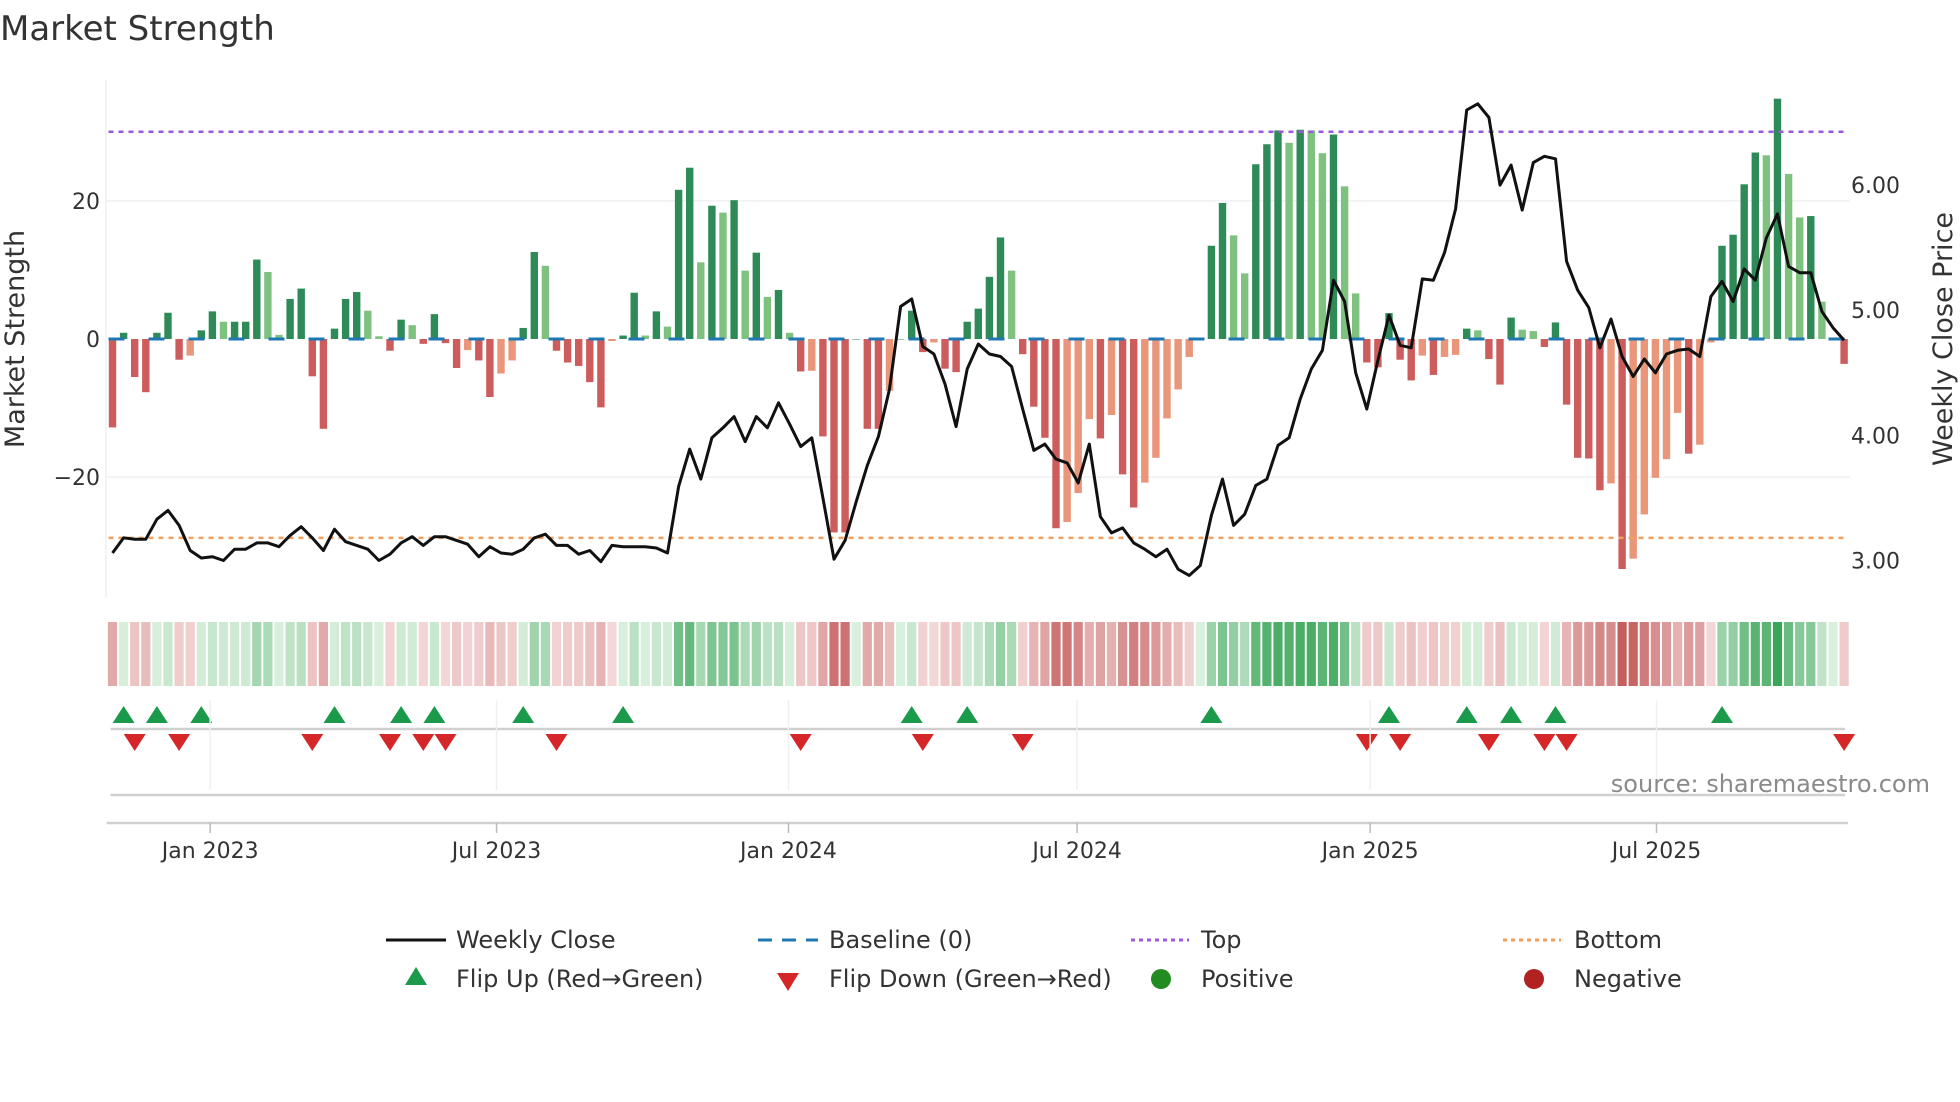 The width and height of the screenshot is (1960, 1102). What do you see at coordinates (1875, 186) in the screenshot?
I see `y2-tick-label: 6.00` at bounding box center [1875, 186].